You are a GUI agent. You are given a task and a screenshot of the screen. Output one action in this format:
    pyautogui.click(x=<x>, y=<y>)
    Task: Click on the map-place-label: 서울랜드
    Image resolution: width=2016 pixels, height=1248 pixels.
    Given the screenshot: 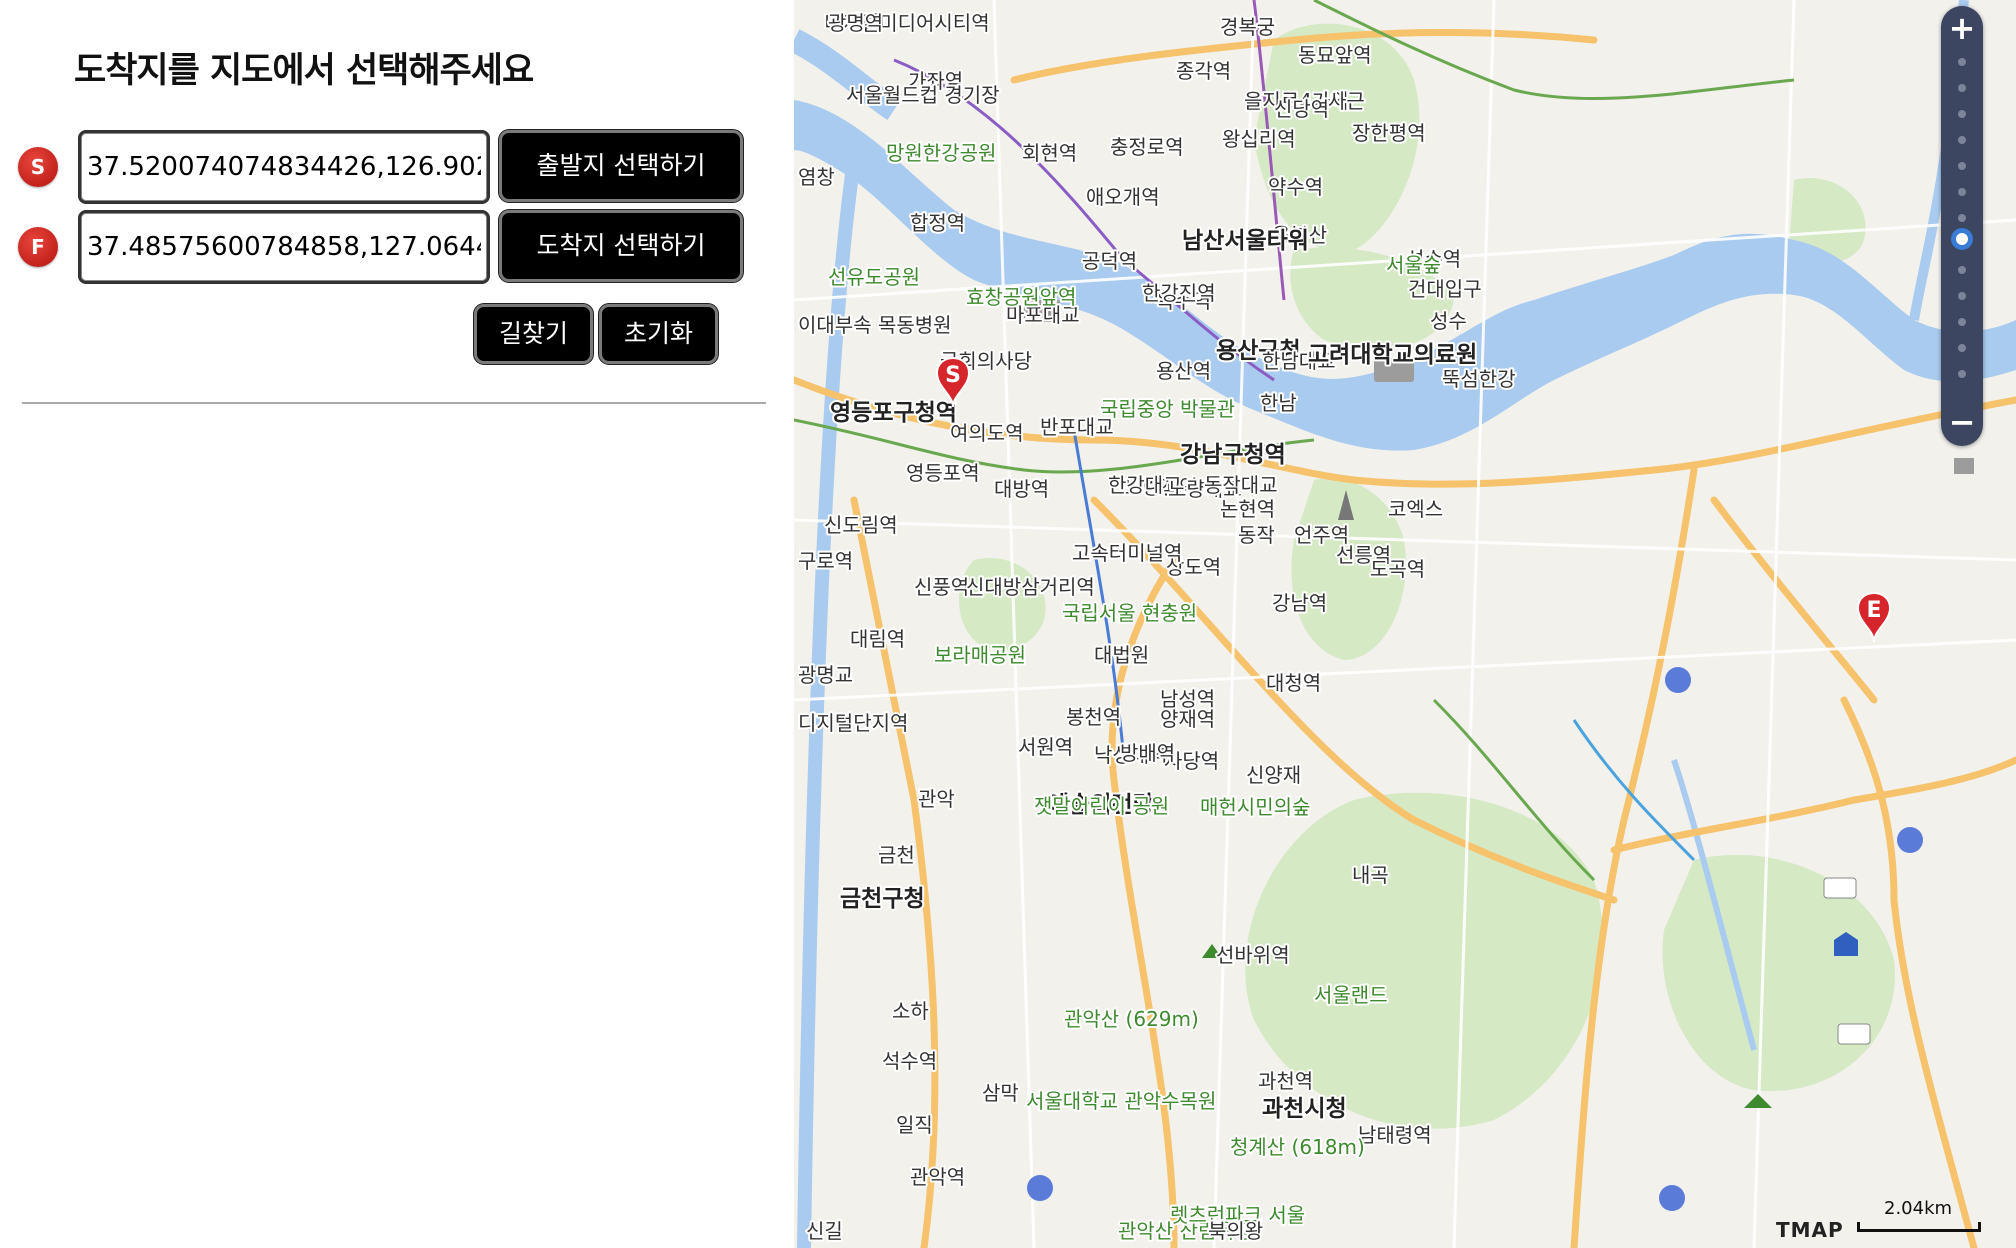 What is the action you would take?
    pyautogui.click(x=1351, y=995)
    